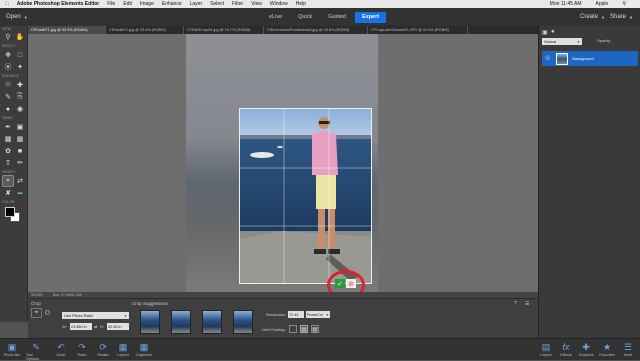  I want to click on aspect-ratio-select: Use Photo Ratio ▼, so click(95, 315).